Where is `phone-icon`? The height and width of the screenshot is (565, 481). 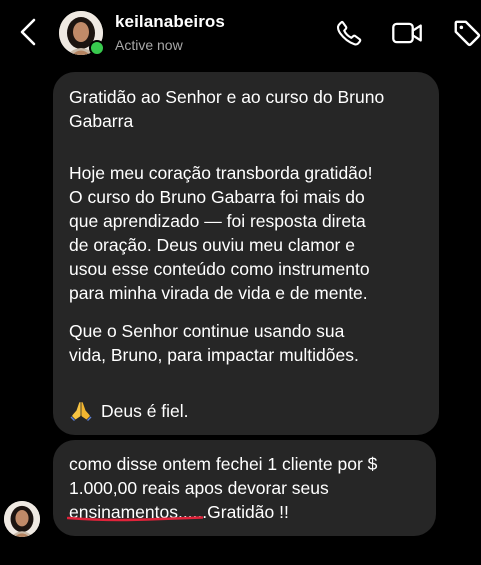 phone-icon is located at coordinates (349, 33).